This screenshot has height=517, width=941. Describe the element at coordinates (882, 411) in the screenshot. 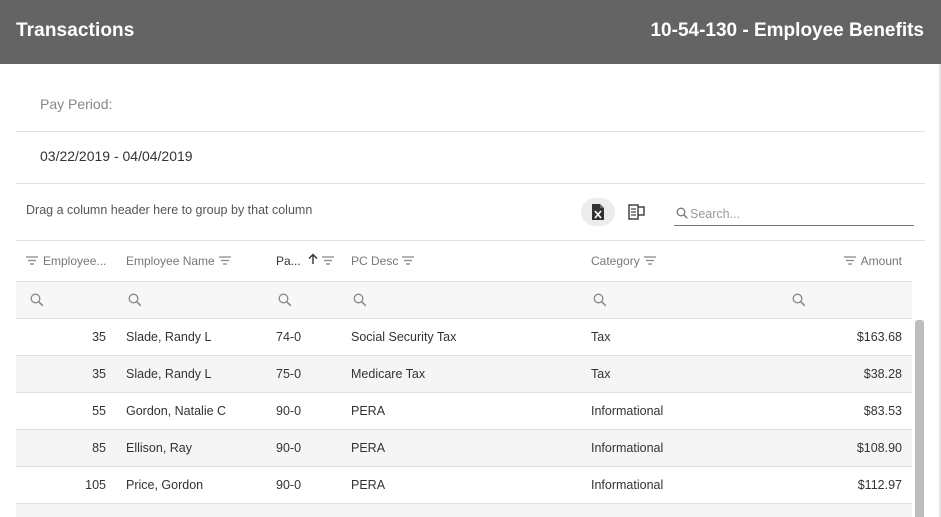

I see `cell-amount: $83.53` at that location.